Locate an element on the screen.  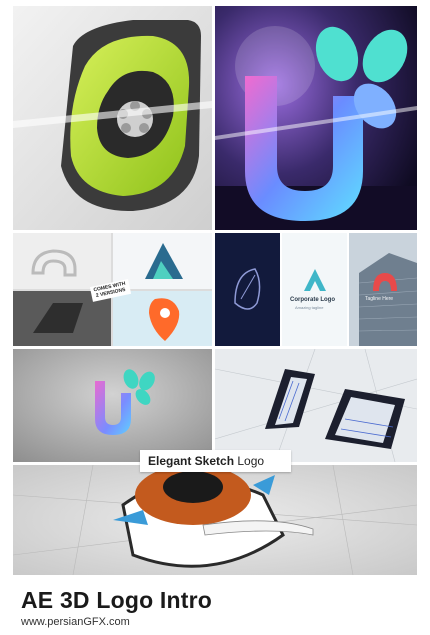
preview-architecture-sketch is located at coordinates (316, 405).